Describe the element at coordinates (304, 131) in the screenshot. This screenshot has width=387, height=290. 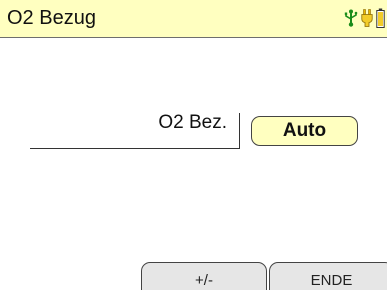
I see `o2-reference-value-button: Auto` at that location.